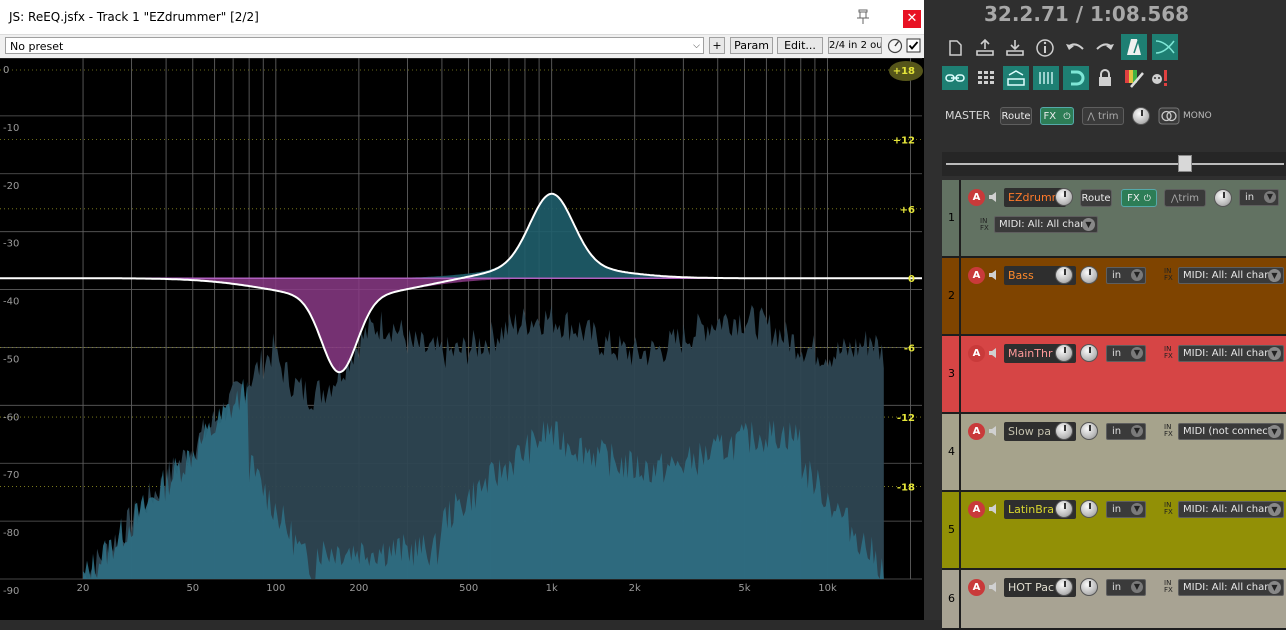  Describe the element at coordinates (1159, 78) in the screenshot. I see `envelope-warning-icon` at that location.